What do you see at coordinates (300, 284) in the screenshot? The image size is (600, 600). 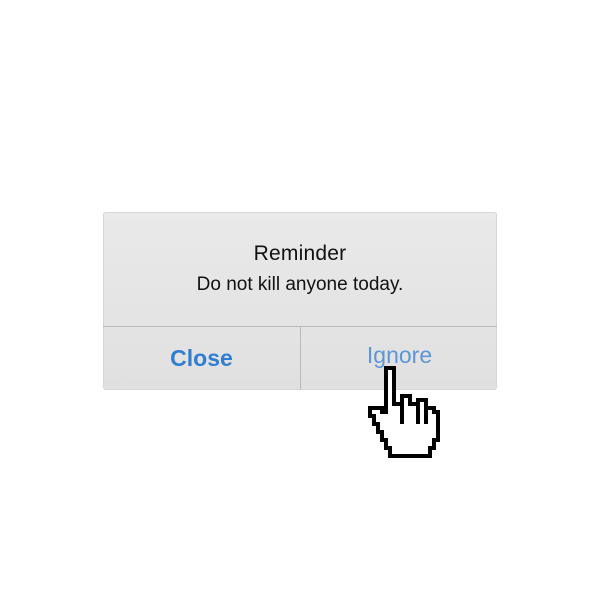 I see `alert-message: Do not kill anyone today.` at bounding box center [300, 284].